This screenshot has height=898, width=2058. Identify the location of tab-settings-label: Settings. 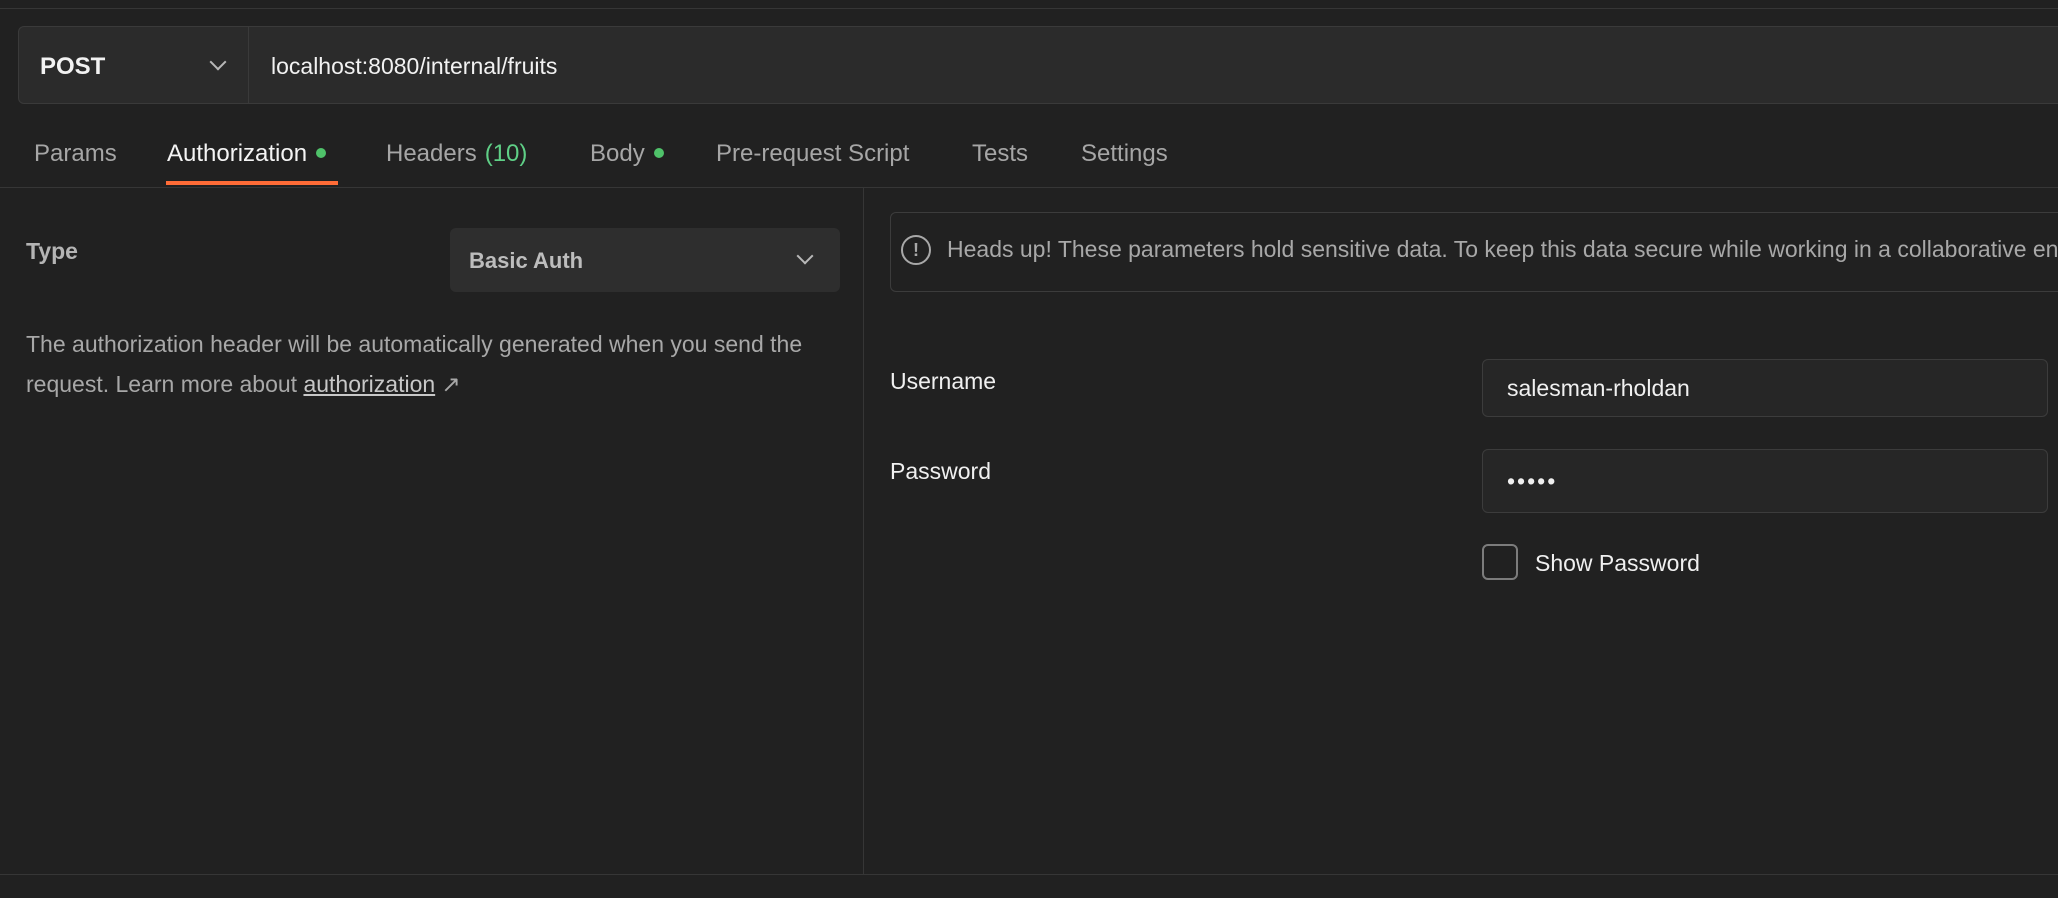
(1124, 153).